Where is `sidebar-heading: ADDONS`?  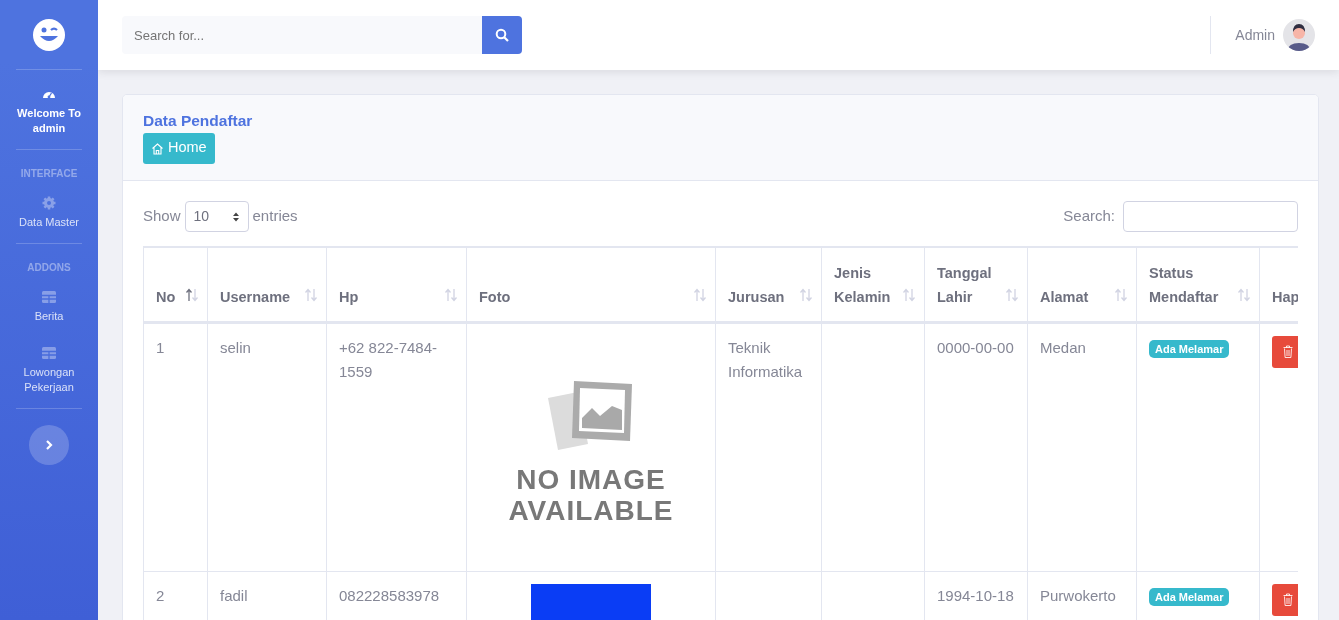 sidebar-heading: ADDONS is located at coordinates (49, 268).